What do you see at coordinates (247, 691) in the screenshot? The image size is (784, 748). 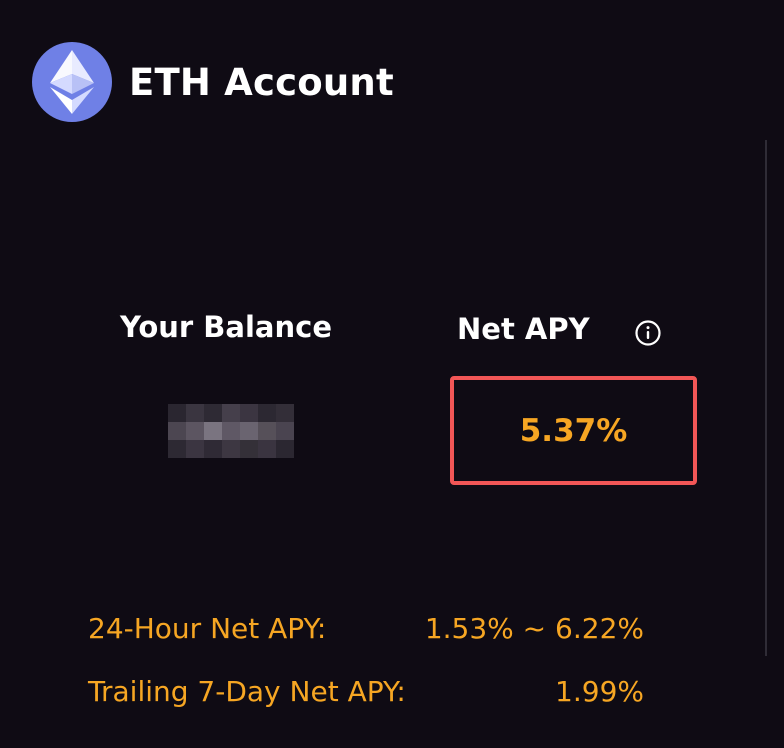 I see `stat-7day-label: Trailing 7-Day Net APY:` at bounding box center [247, 691].